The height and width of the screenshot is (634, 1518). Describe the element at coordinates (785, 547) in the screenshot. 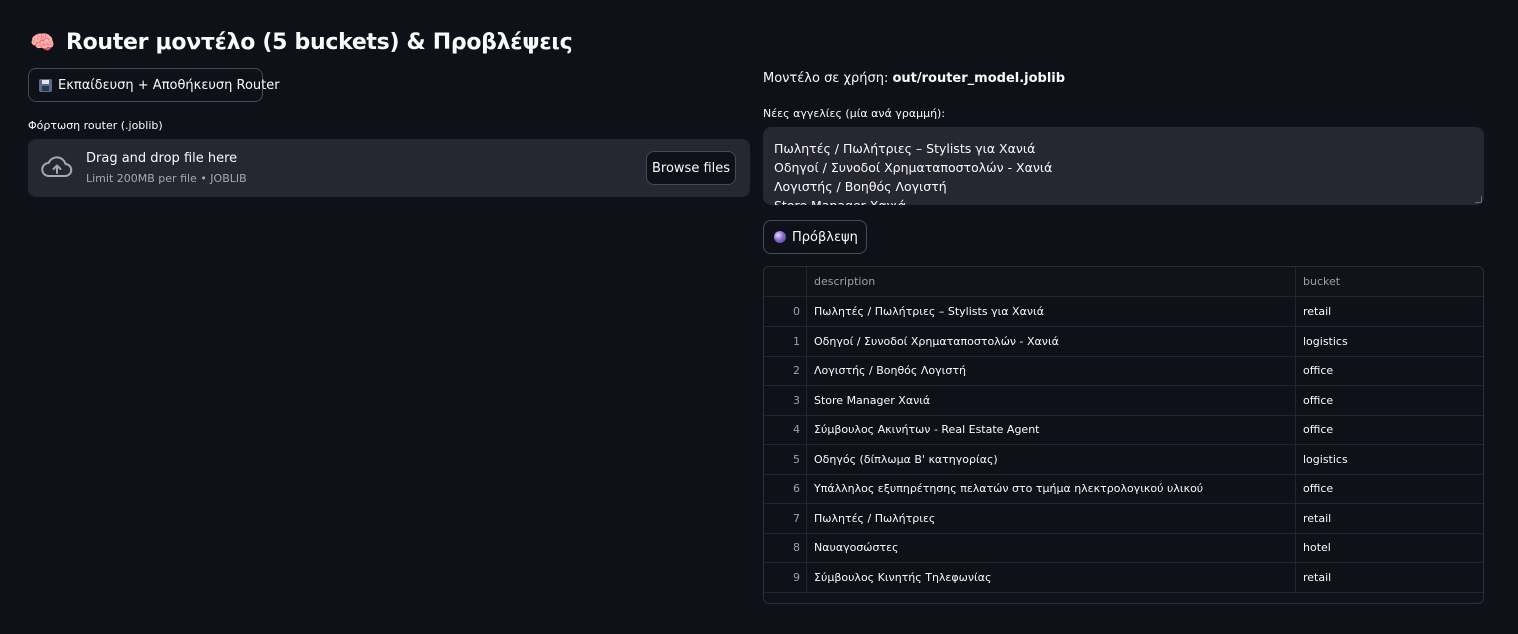

I see `row-index: 8` at that location.